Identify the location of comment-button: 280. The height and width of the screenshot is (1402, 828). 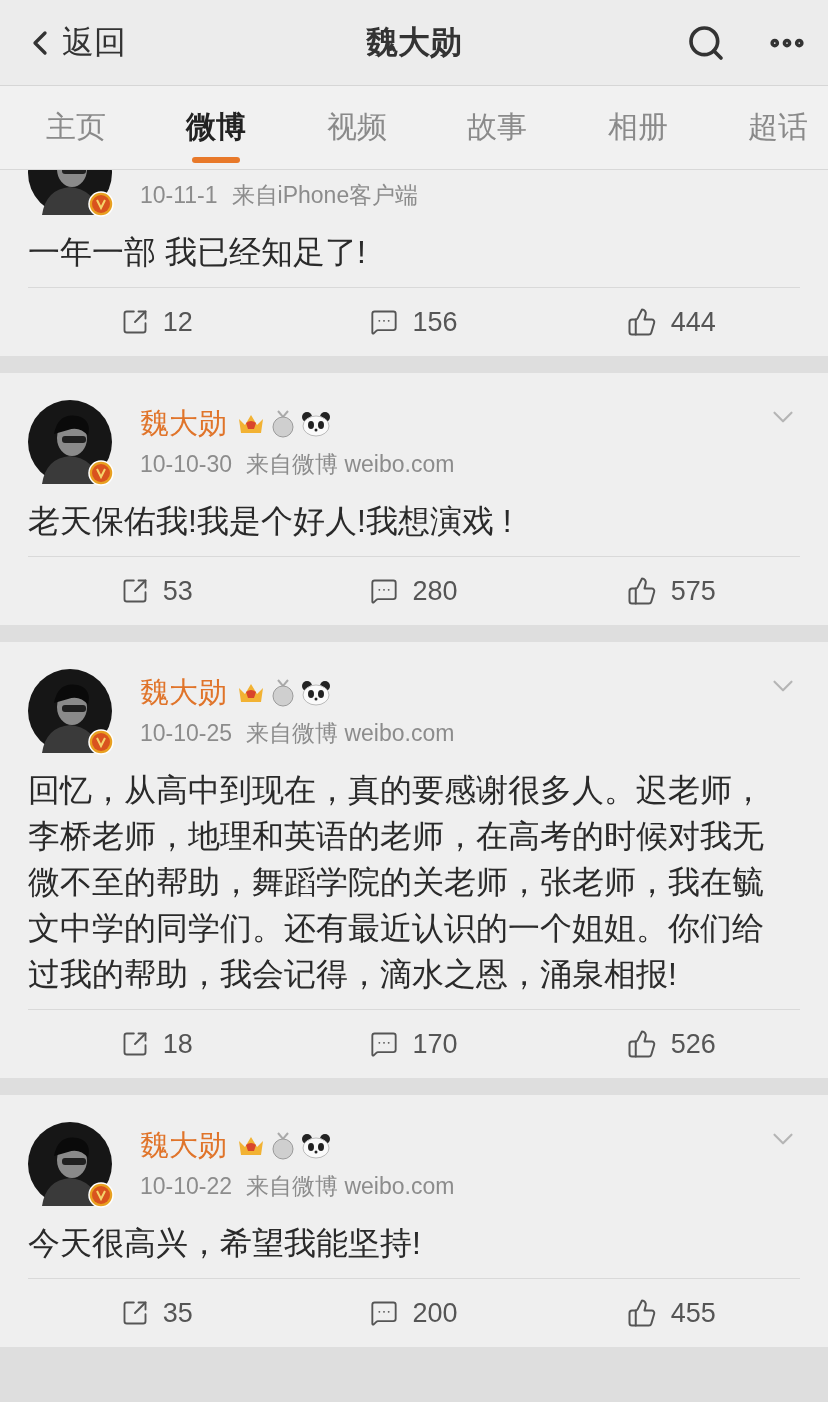
(414, 591).